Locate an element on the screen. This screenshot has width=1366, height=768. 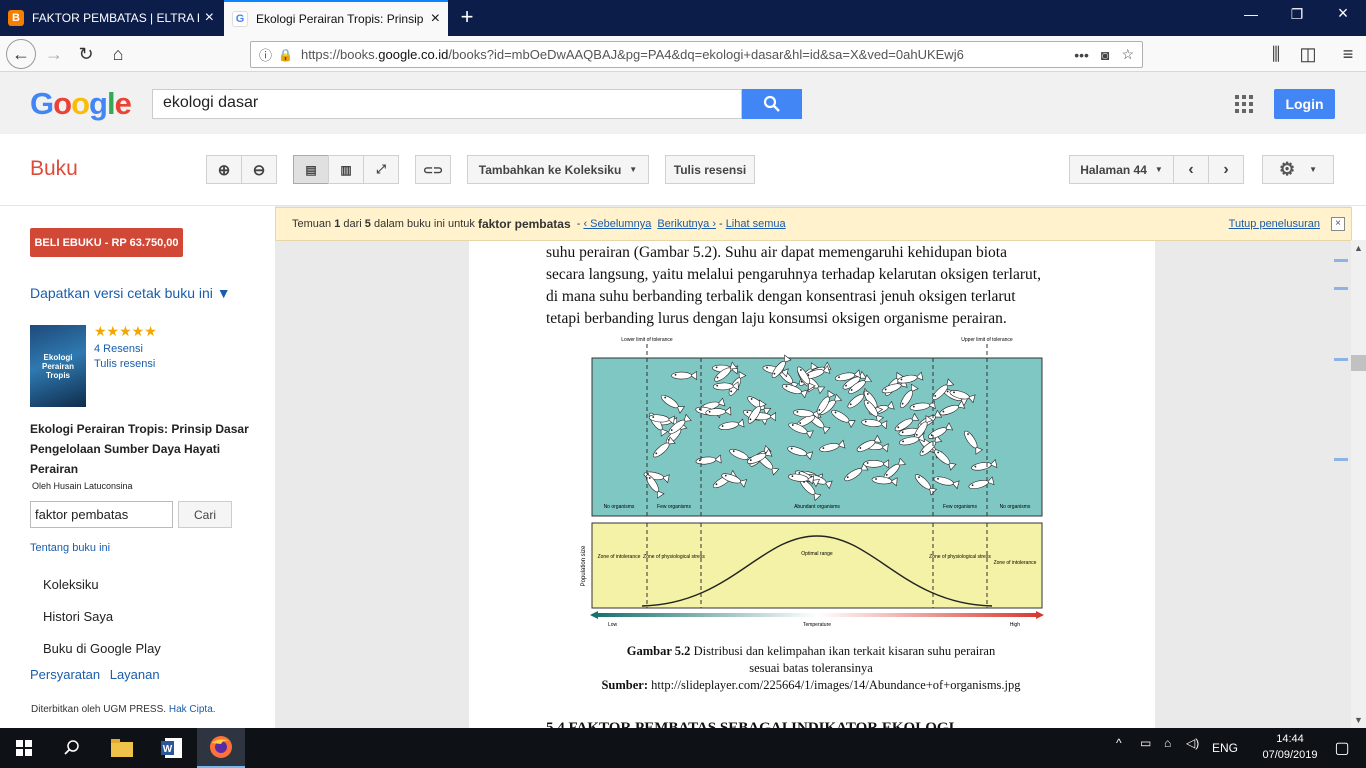
zoom-in-button: ⊕ is located at coordinates (224, 169).